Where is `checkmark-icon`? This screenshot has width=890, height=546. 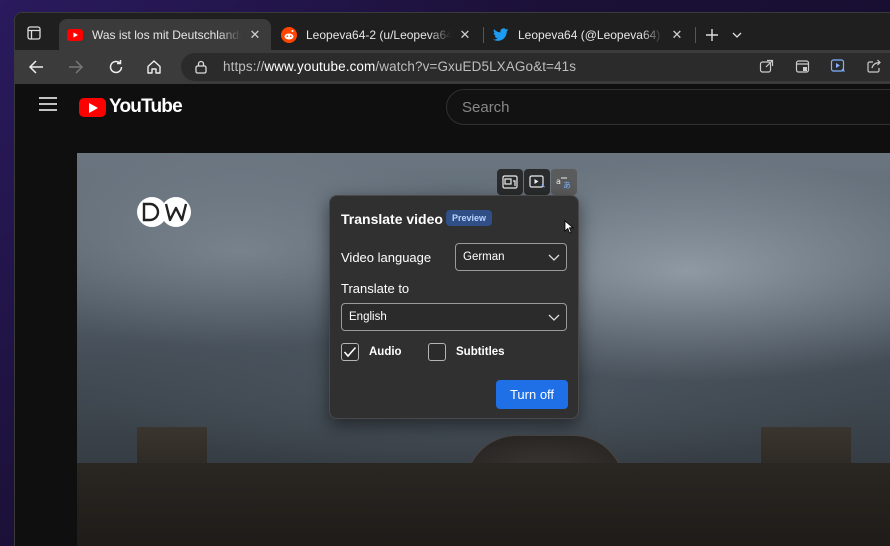
checkmark-icon is located at coordinates (350, 352).